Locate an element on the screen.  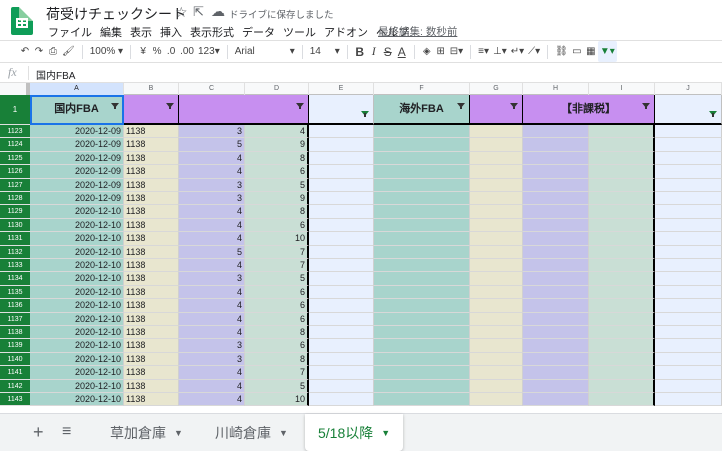
text-color-button: A is located at coordinates (402, 51).